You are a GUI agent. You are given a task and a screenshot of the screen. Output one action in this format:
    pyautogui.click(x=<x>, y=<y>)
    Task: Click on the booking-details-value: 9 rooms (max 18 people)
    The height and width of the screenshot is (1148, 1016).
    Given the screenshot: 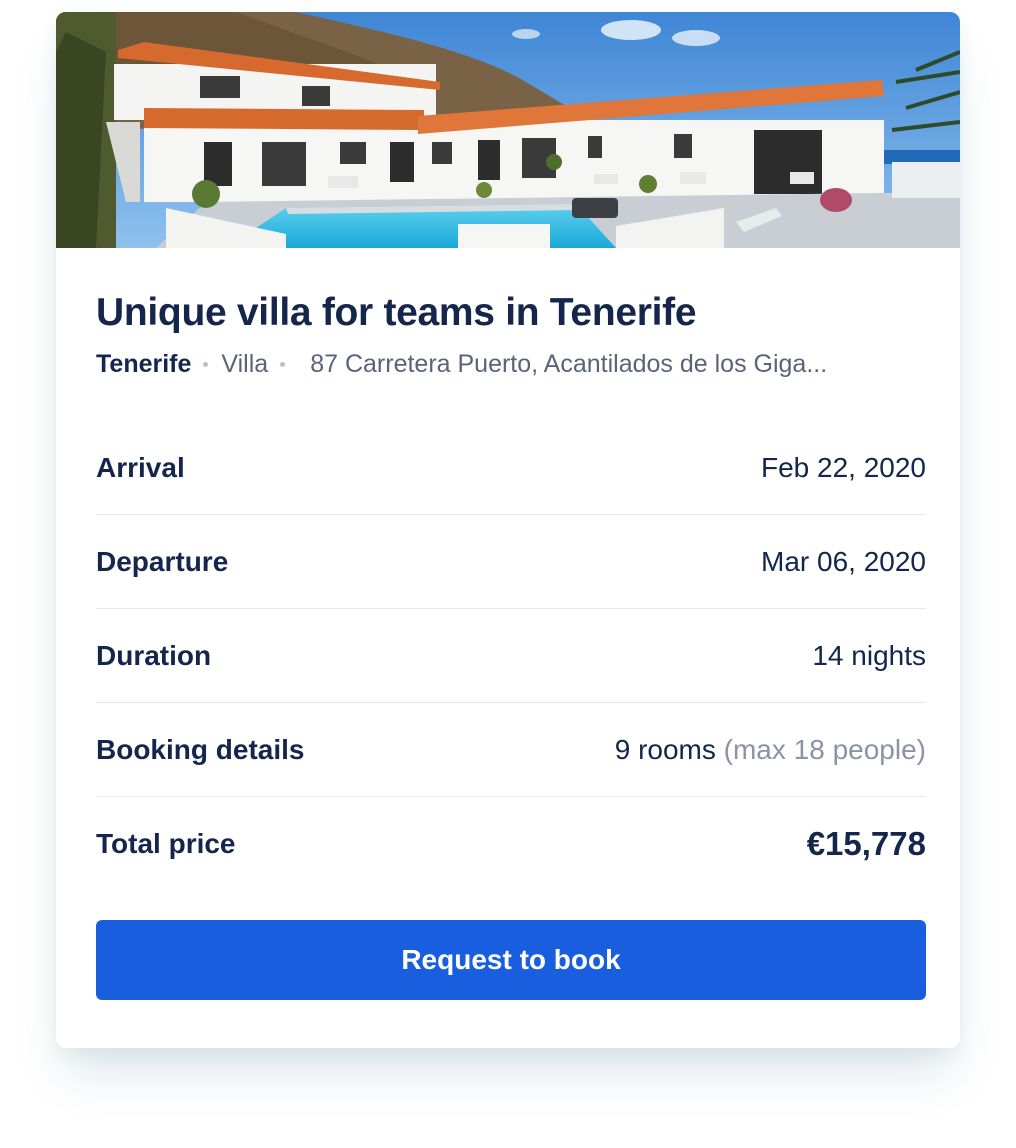 What is the action you would take?
    pyautogui.click(x=770, y=750)
    